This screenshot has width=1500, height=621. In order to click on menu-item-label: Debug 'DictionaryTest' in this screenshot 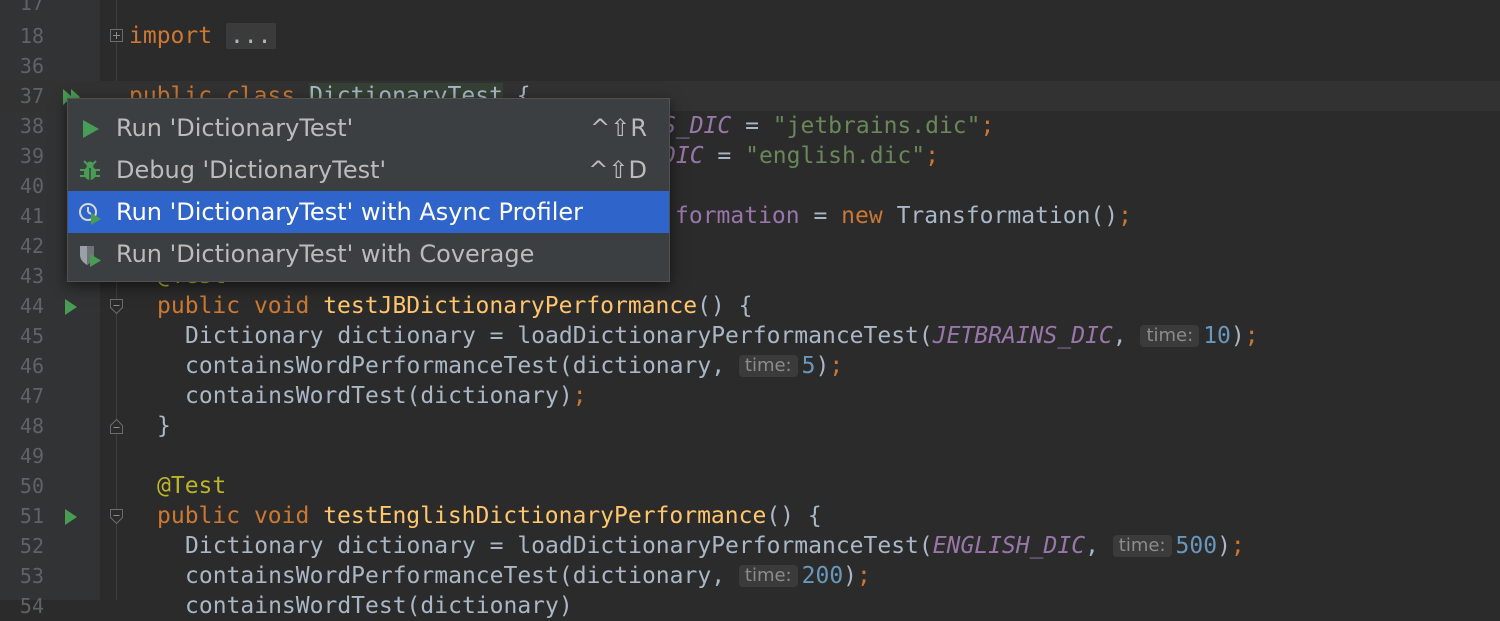, I will do `click(251, 170)`.